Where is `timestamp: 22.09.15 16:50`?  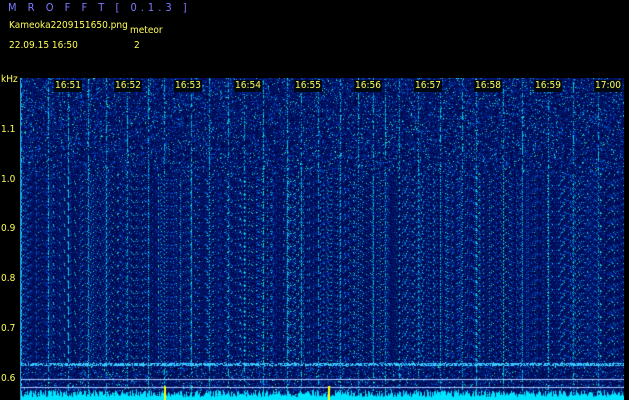 timestamp: 22.09.15 16:50 is located at coordinates (43, 45).